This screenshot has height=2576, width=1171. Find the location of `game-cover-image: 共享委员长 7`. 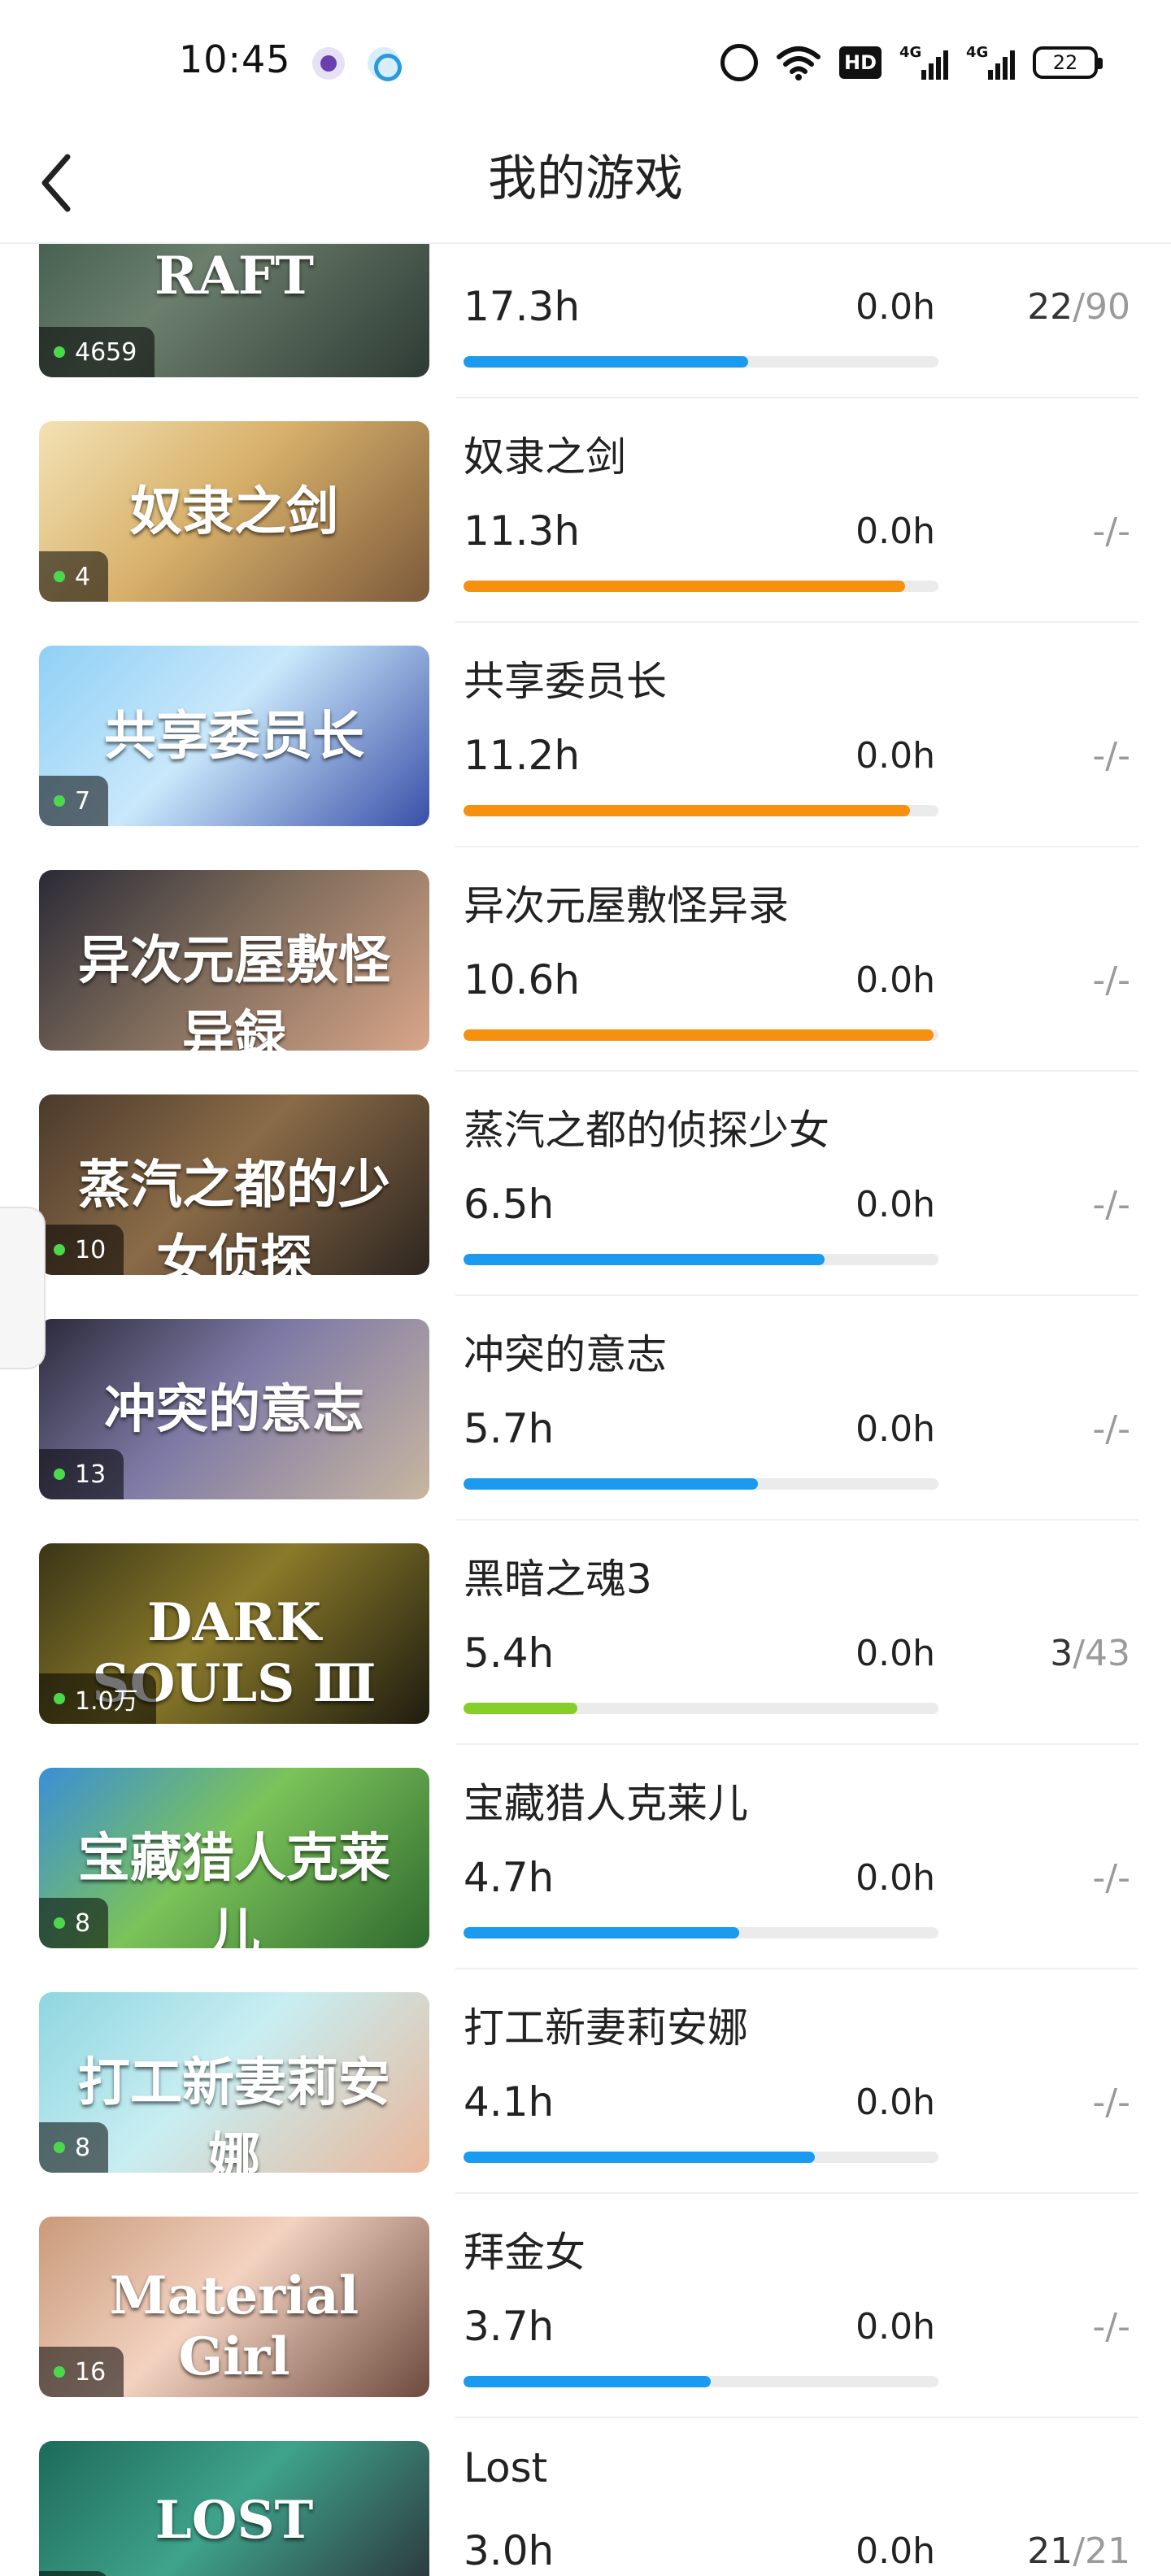

game-cover-image: 共享委员长 7 is located at coordinates (234, 736).